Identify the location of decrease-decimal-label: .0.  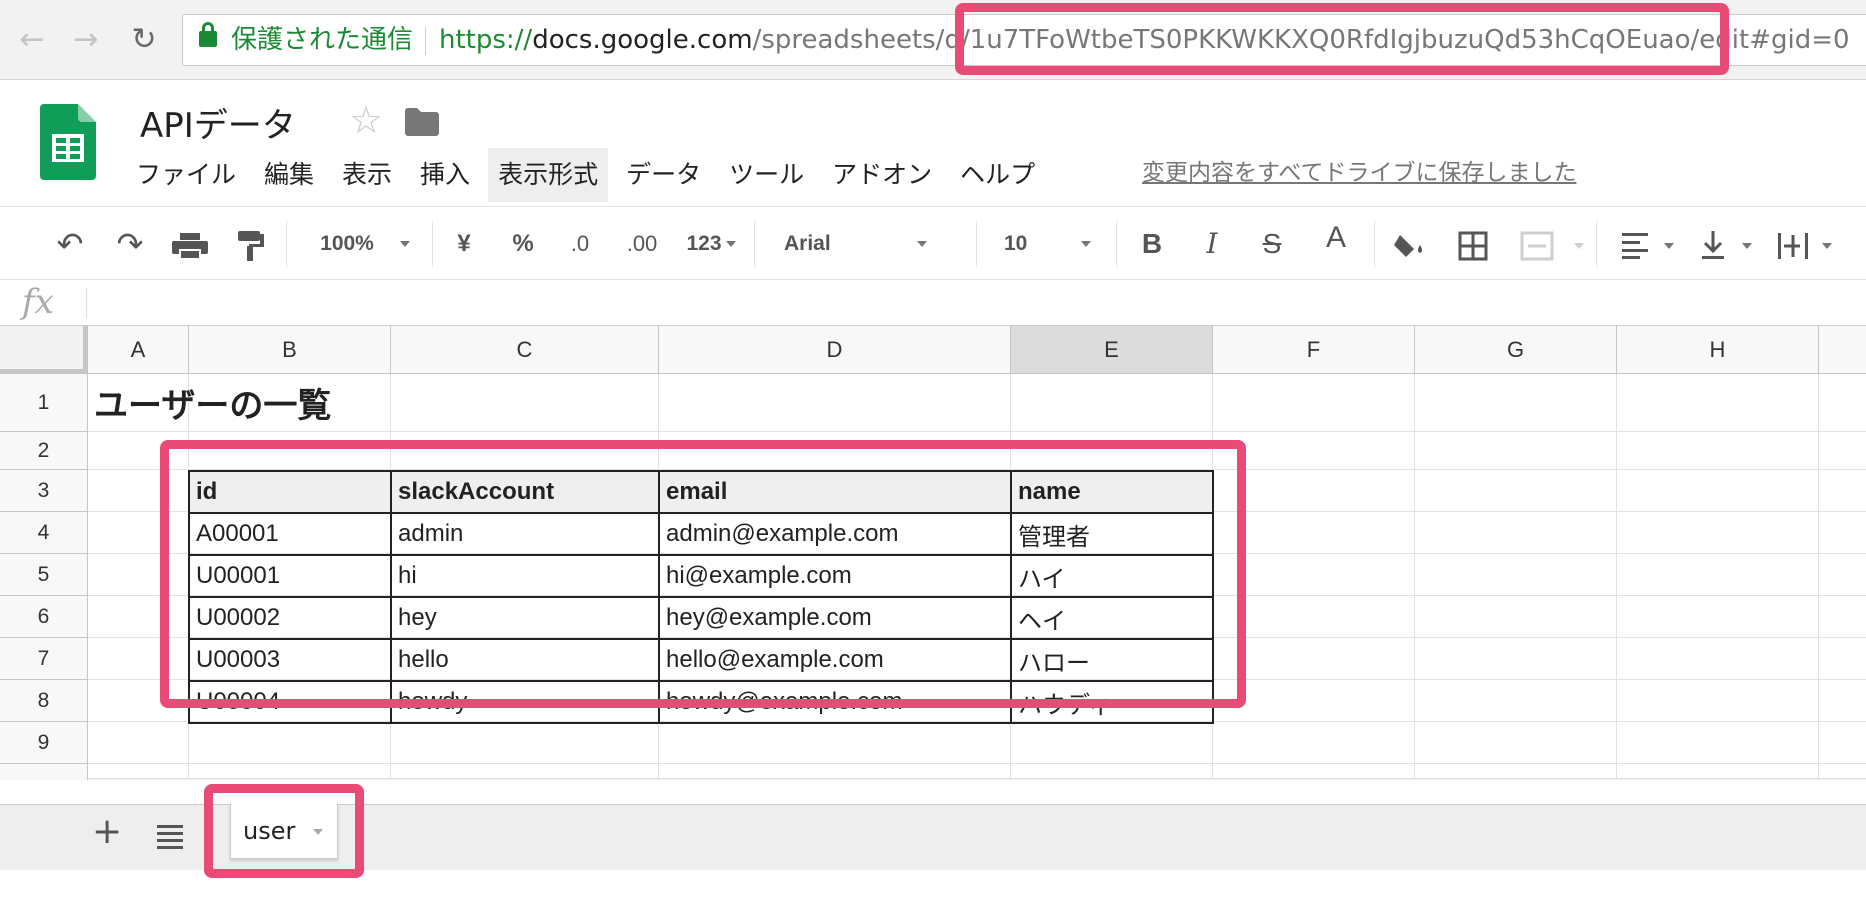
(580, 243).